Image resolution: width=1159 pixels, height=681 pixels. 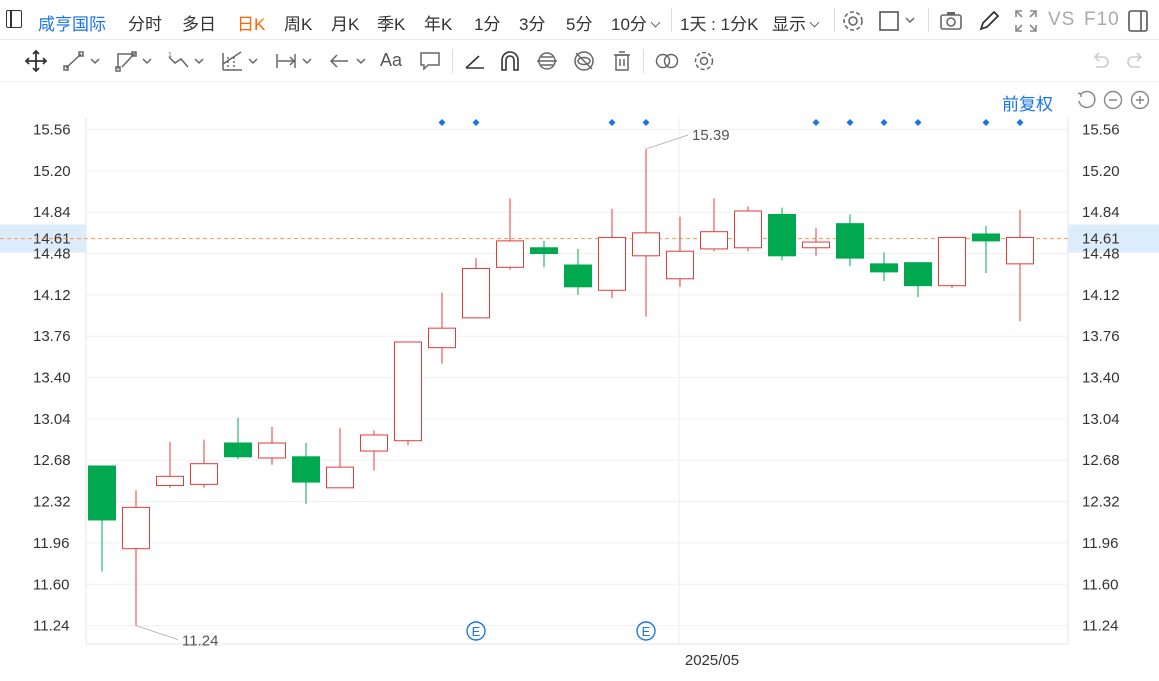 I want to click on price-tick-right: 11.24, so click(x=1100, y=626).